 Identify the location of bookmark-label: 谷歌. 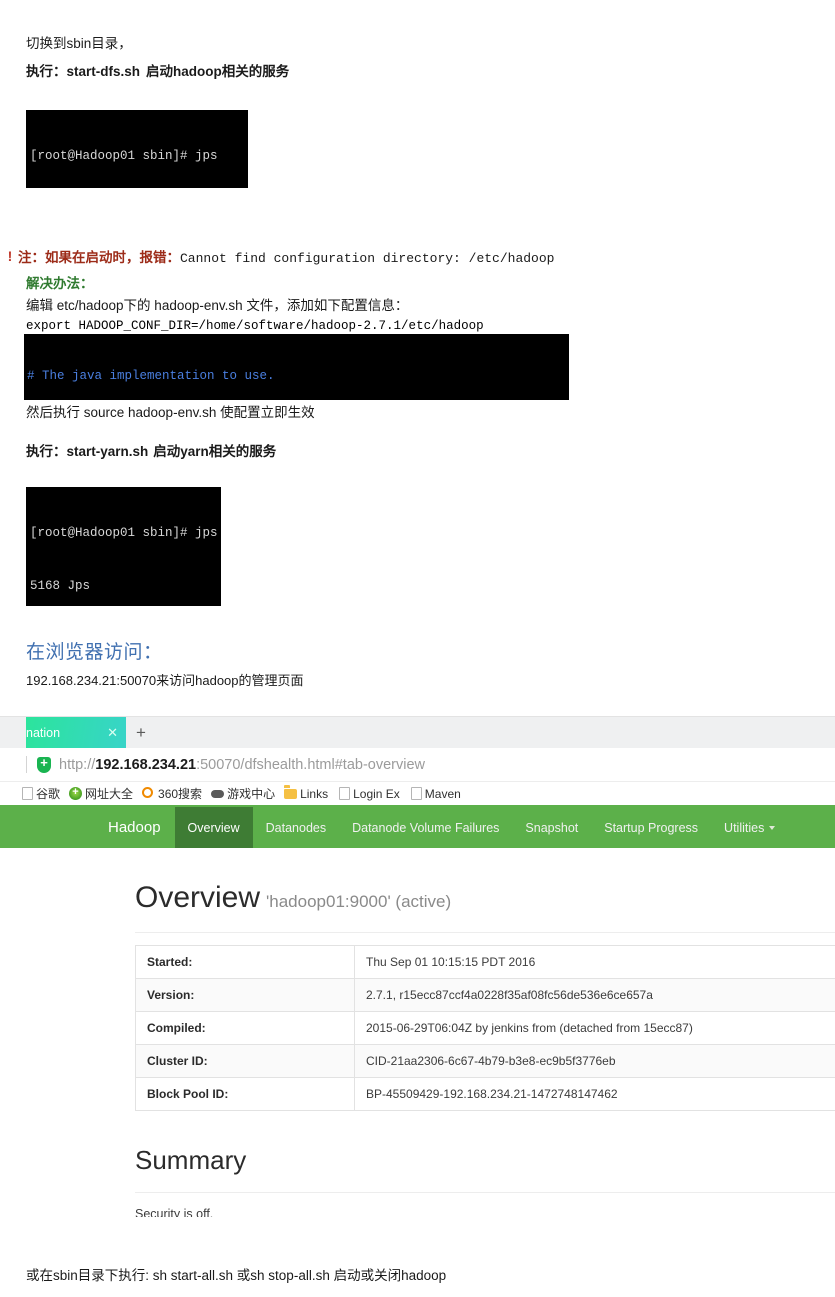
(48, 794).